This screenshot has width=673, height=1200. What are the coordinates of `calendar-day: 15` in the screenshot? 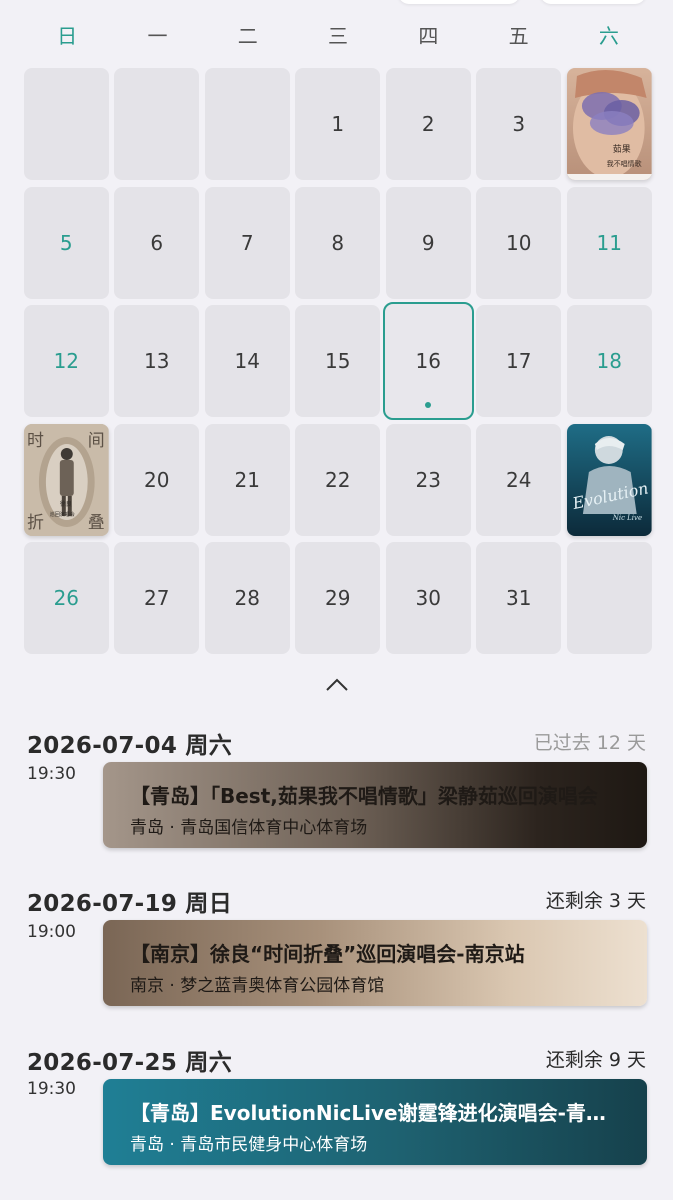 It's located at (338, 361).